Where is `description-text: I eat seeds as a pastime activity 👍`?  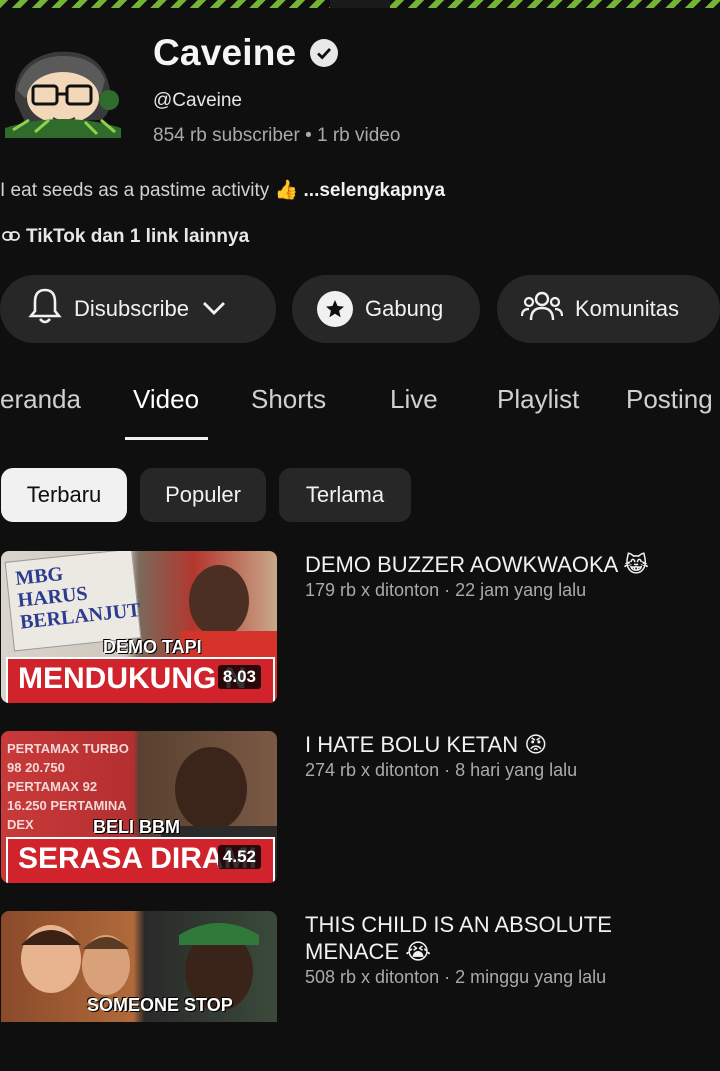
description-text: I eat seeds as a pastime activity 👍 is located at coordinates (149, 190).